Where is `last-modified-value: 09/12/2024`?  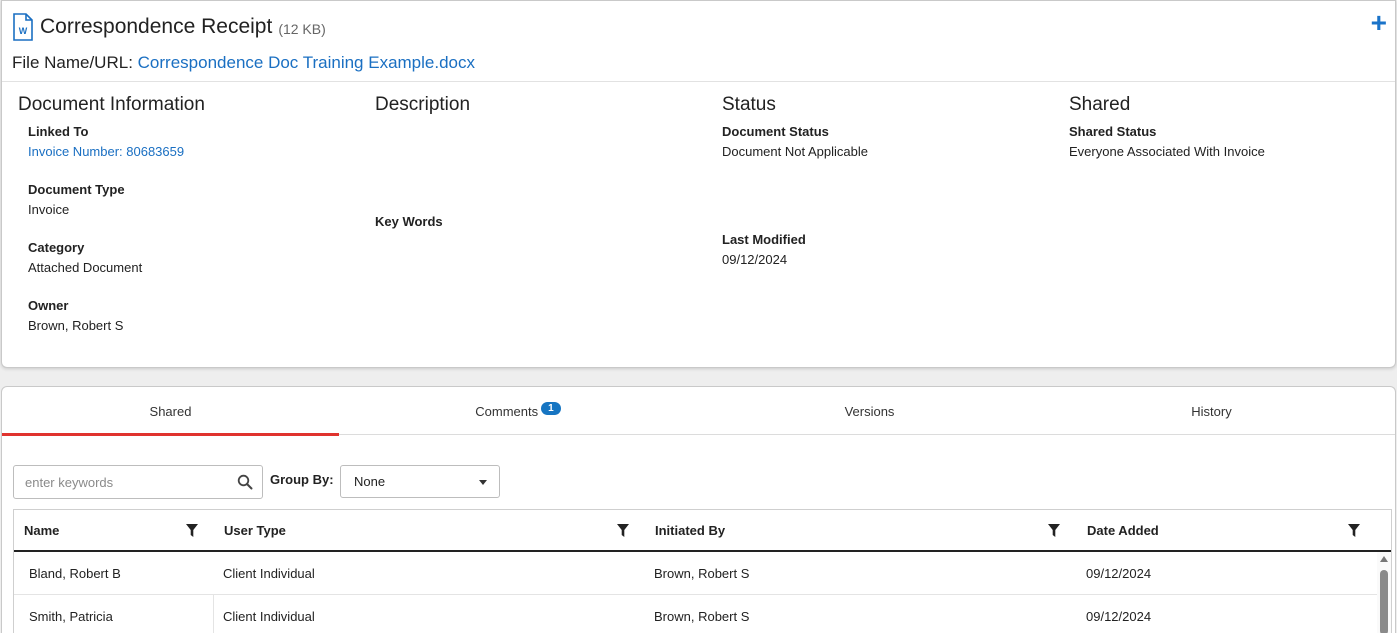 last-modified-value: 09/12/2024 is located at coordinates (755, 259).